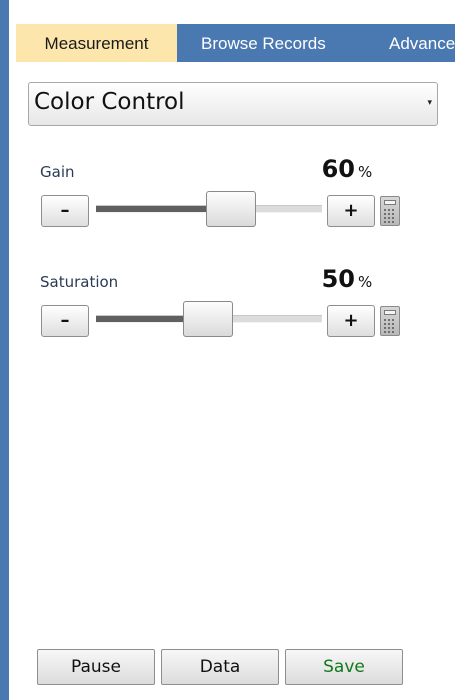 This screenshot has height=700, width=455. Describe the element at coordinates (220, 667) in the screenshot. I see `data-button: Data` at that location.